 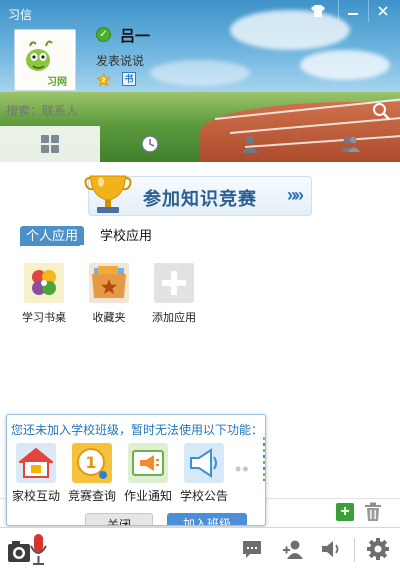 I want to click on close-button: 关闭, so click(x=119, y=519).